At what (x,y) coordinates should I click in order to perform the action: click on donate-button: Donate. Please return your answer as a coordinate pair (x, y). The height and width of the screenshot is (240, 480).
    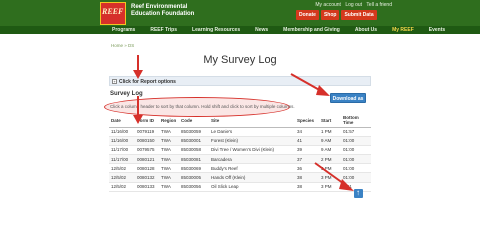
    Looking at the image, I should click on (307, 15).